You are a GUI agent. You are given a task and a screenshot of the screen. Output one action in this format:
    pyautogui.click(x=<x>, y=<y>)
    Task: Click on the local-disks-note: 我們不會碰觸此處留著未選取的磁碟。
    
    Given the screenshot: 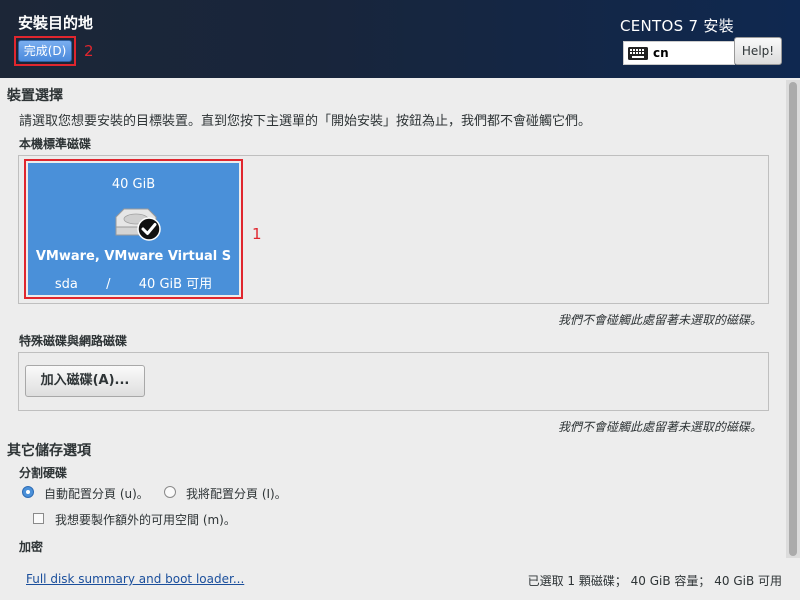 What is the action you would take?
    pyautogui.click(x=659, y=320)
    